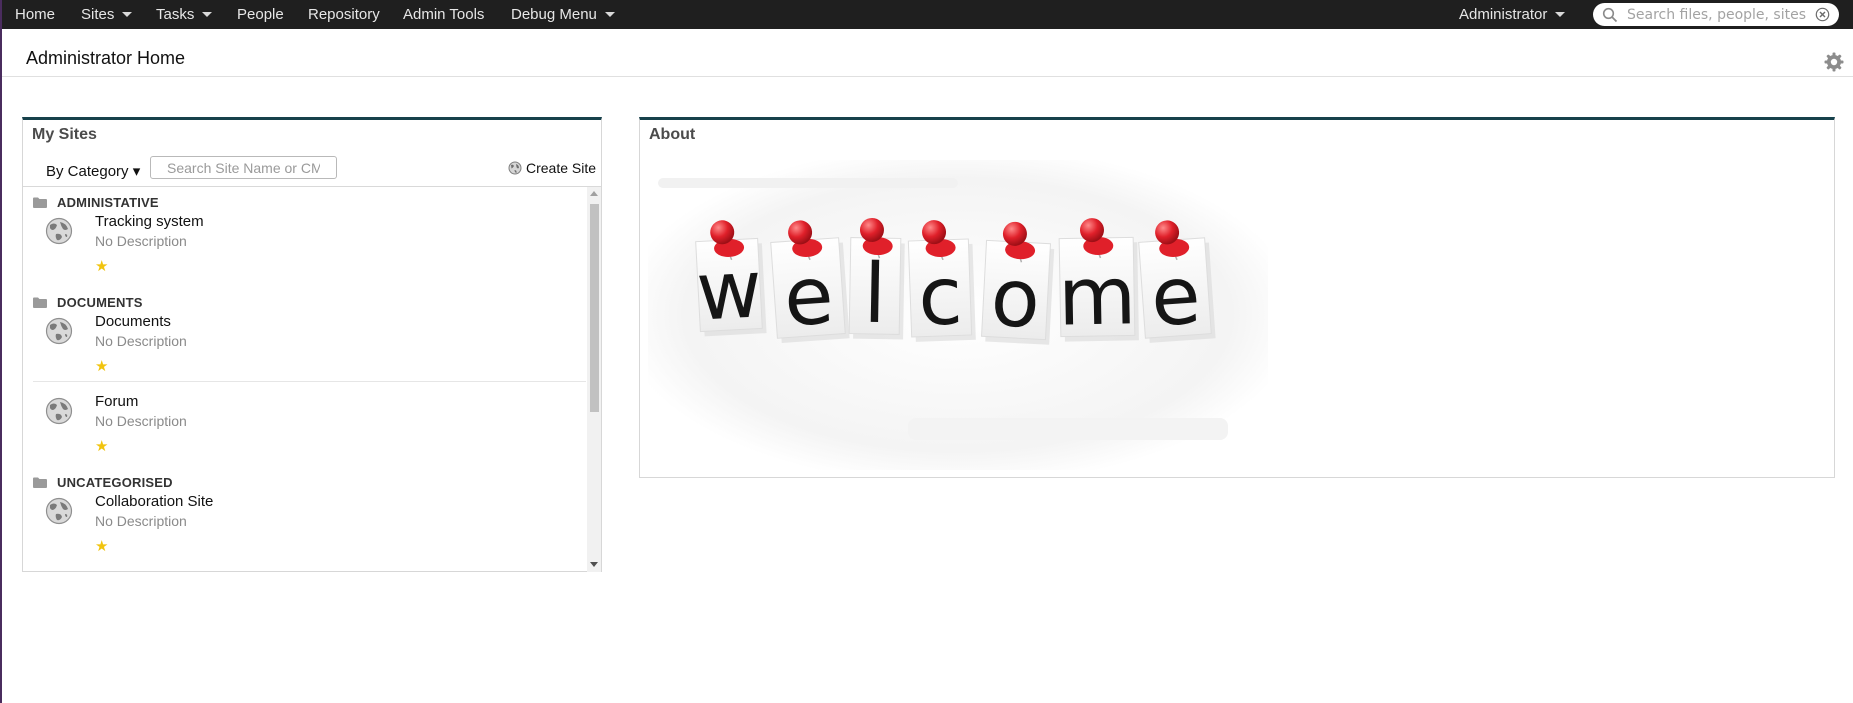  Describe the element at coordinates (133, 321) in the screenshot. I see `site-name-link: Documents` at that location.